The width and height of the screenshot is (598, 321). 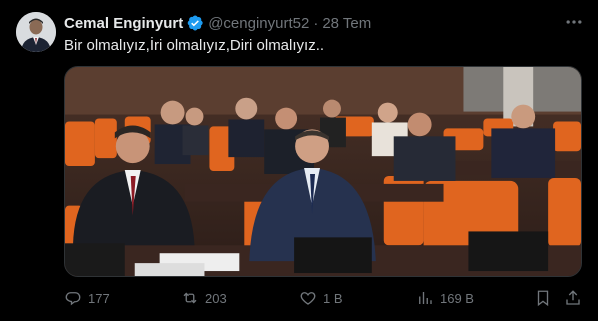 I want to click on repost-button: 203, so click(x=204, y=298).